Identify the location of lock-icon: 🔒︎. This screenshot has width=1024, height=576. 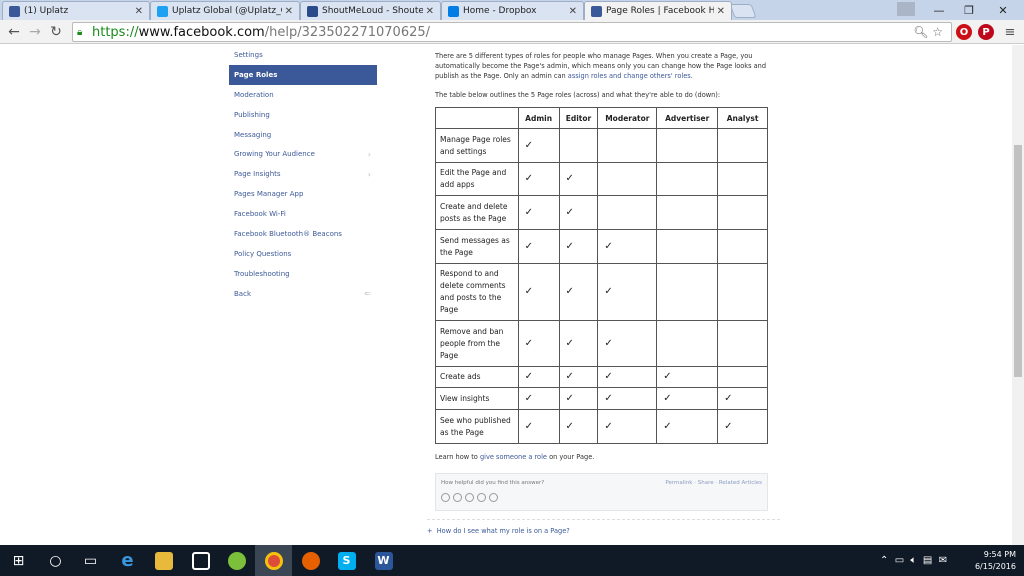
(80, 32).